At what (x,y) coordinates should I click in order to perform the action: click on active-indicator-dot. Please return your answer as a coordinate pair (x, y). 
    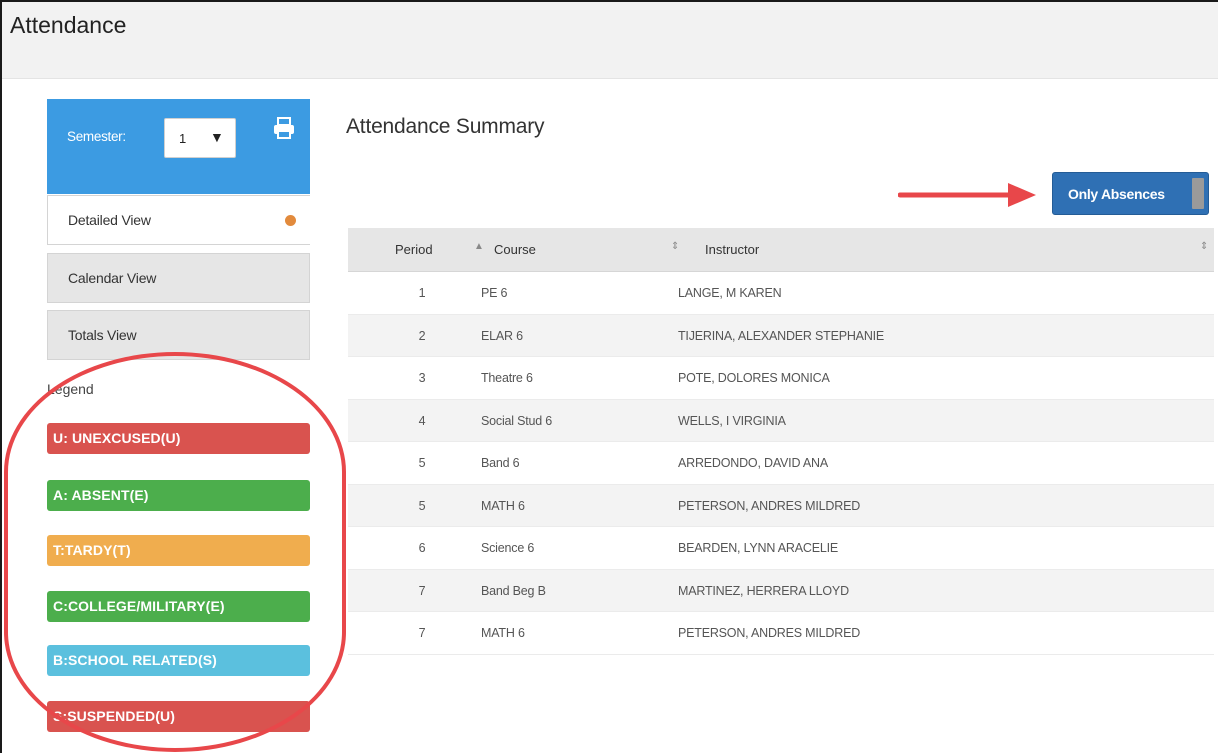
    Looking at the image, I should click on (290, 220).